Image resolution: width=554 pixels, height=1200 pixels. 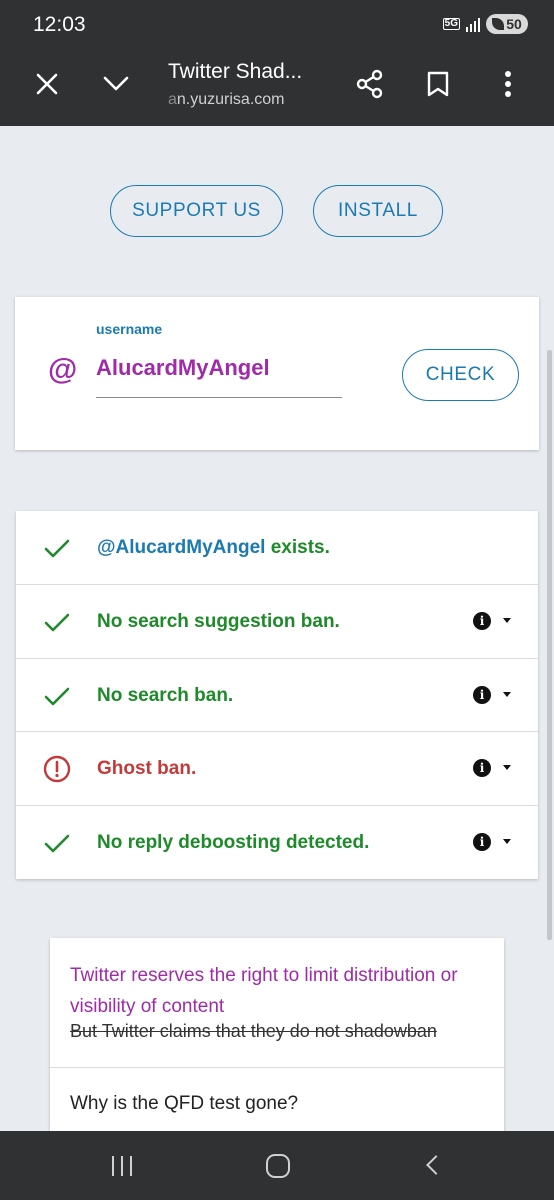 What do you see at coordinates (485, 24) in the screenshot?
I see `status-icons: 5G 50` at bounding box center [485, 24].